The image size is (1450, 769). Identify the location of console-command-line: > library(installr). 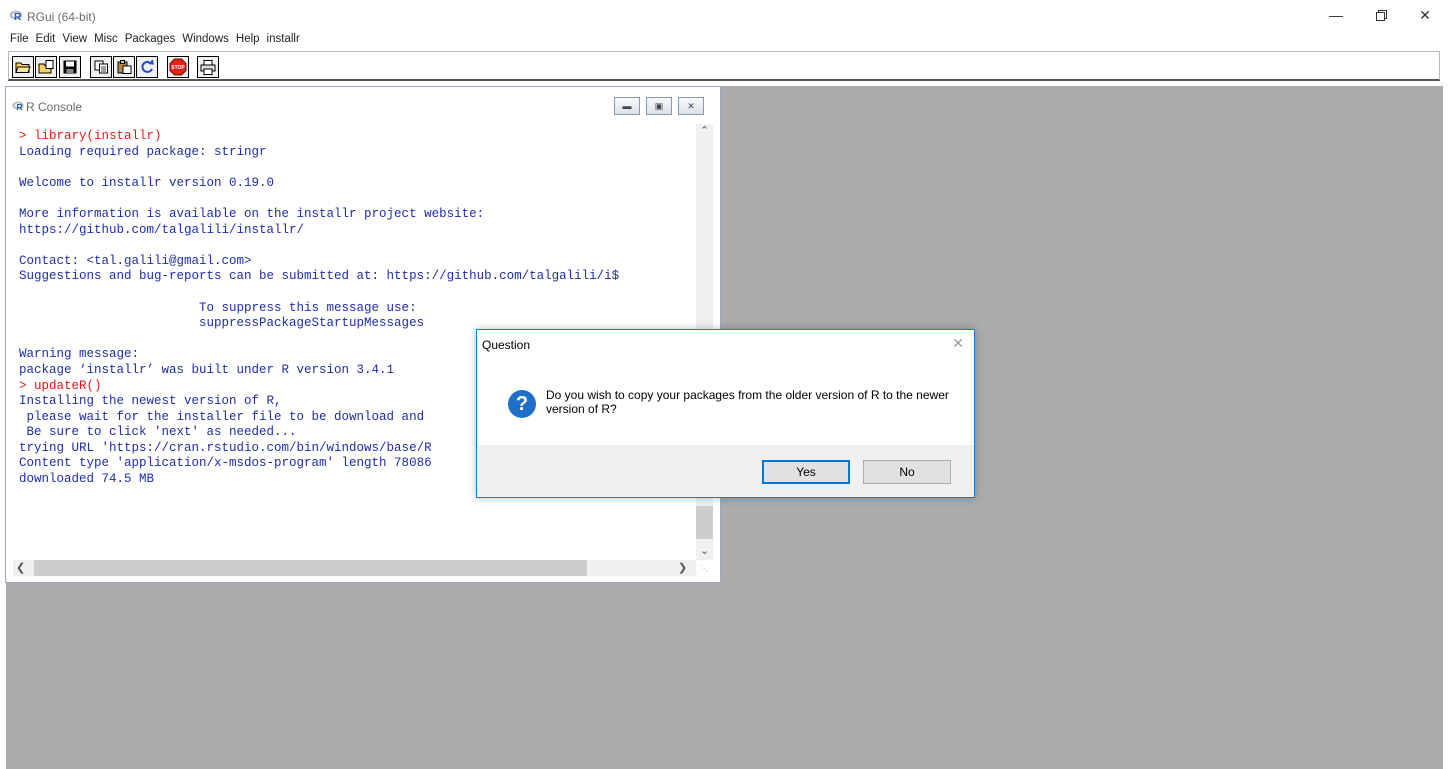
(90, 136).